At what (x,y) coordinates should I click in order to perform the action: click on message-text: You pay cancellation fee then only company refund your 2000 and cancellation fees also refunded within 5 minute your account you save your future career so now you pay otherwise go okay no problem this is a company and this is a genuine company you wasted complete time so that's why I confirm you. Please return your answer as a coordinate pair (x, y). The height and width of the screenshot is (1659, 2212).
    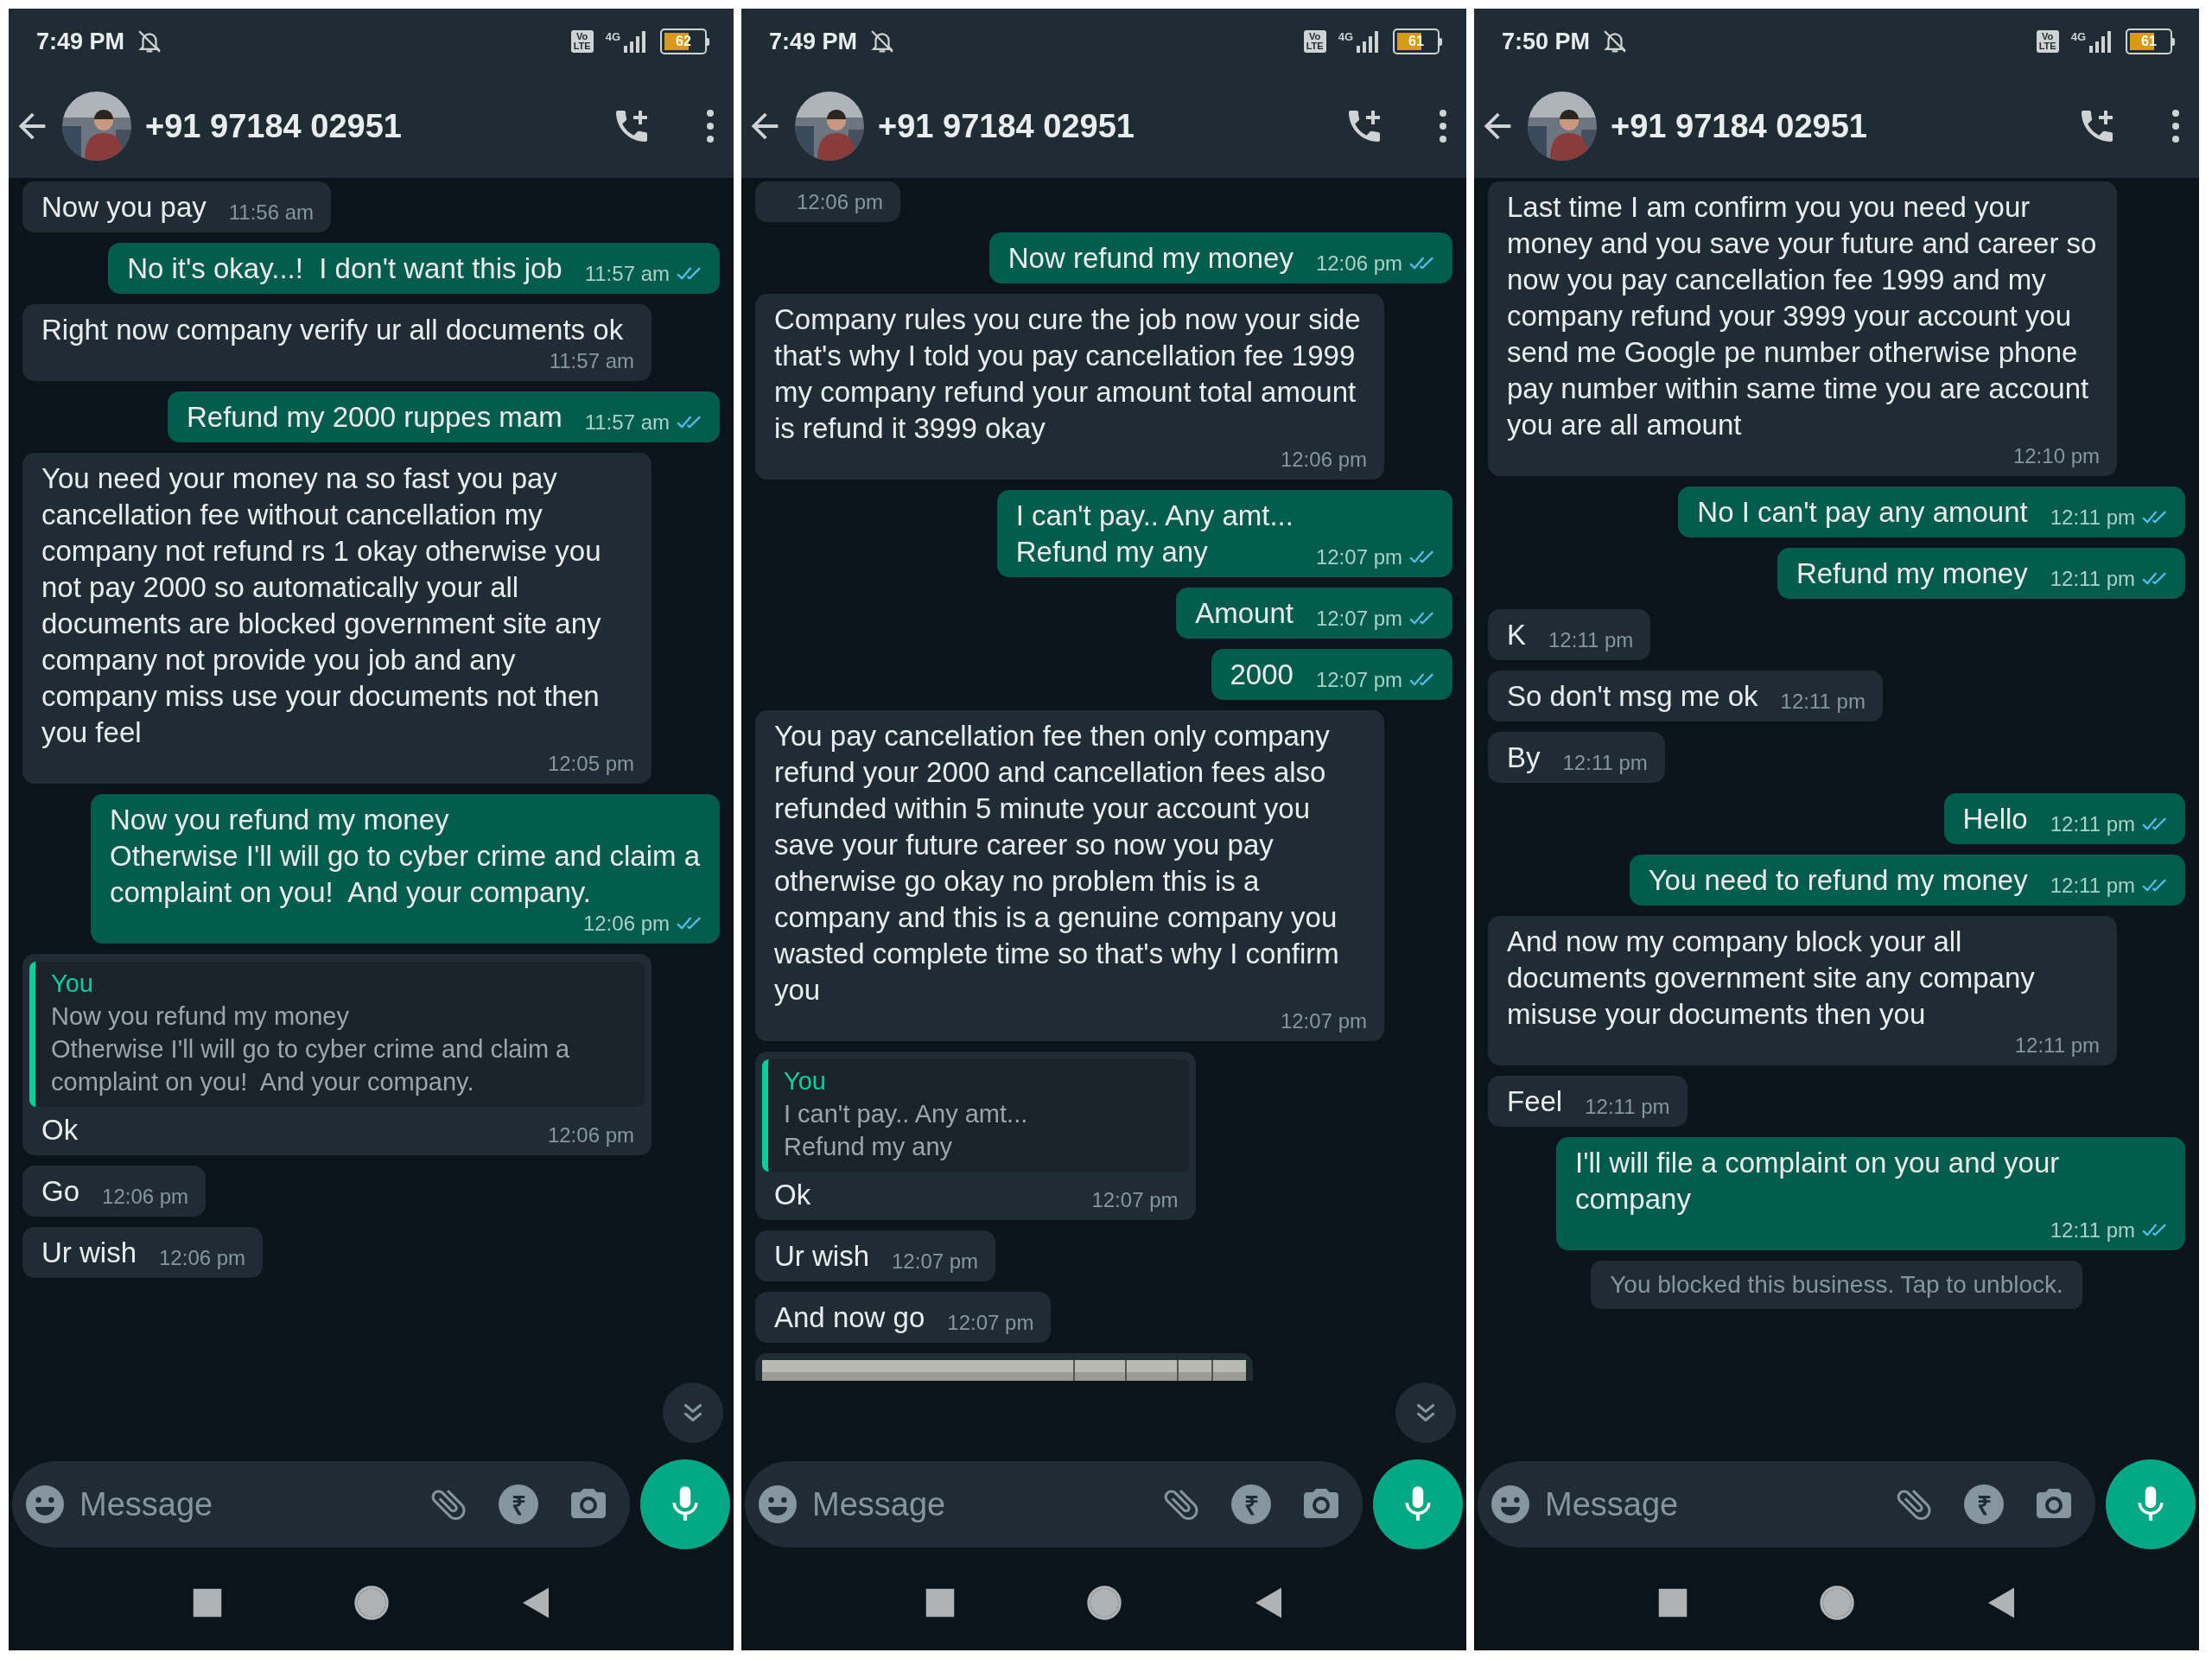
    Looking at the image, I should click on (1057, 863).